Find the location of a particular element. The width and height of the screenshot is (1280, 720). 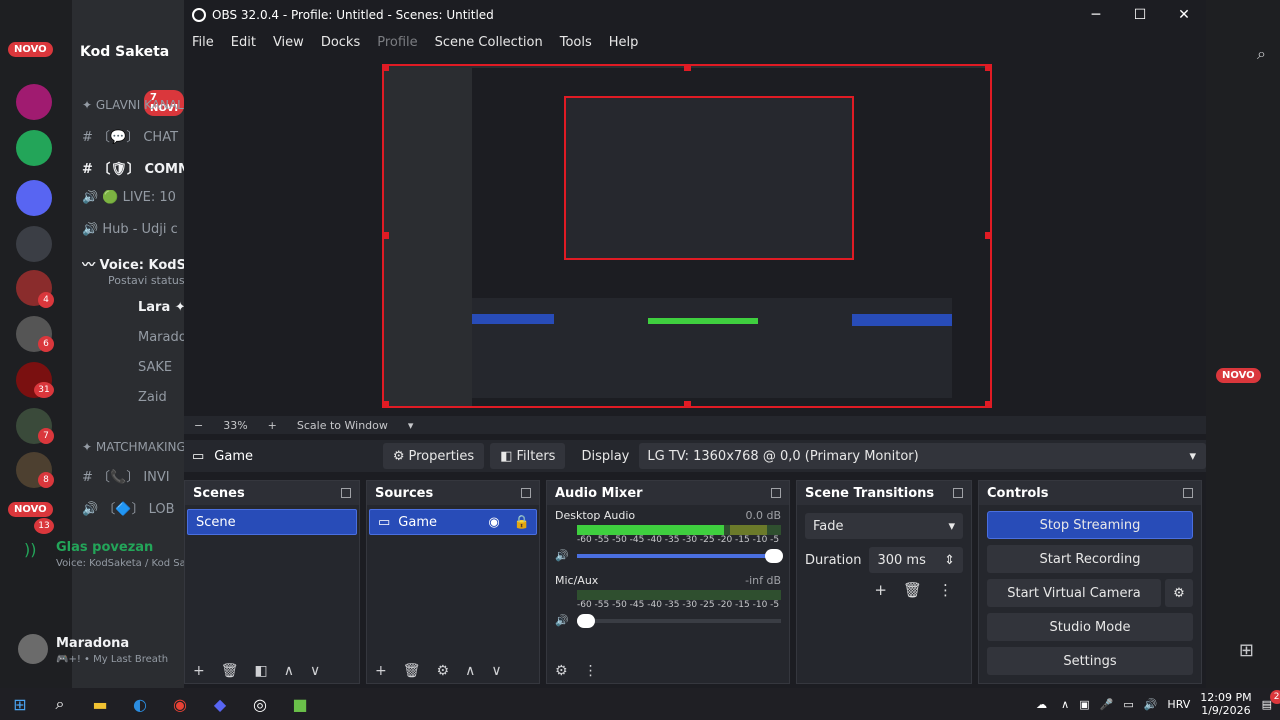

voice-user: Lara ✦ is located at coordinates (161, 307).